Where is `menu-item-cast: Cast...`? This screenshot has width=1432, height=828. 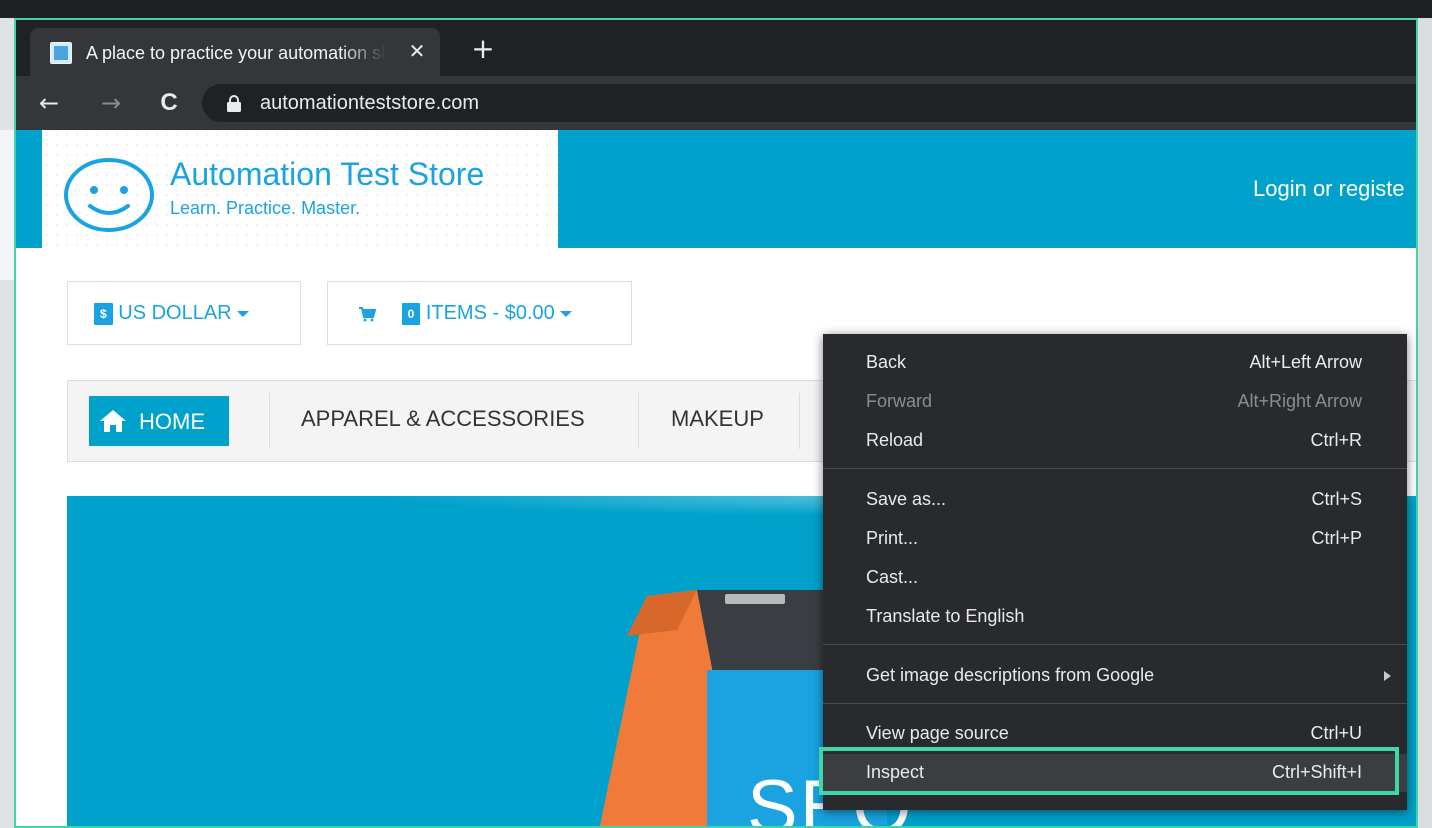
menu-item-cast: Cast... is located at coordinates (1115, 578).